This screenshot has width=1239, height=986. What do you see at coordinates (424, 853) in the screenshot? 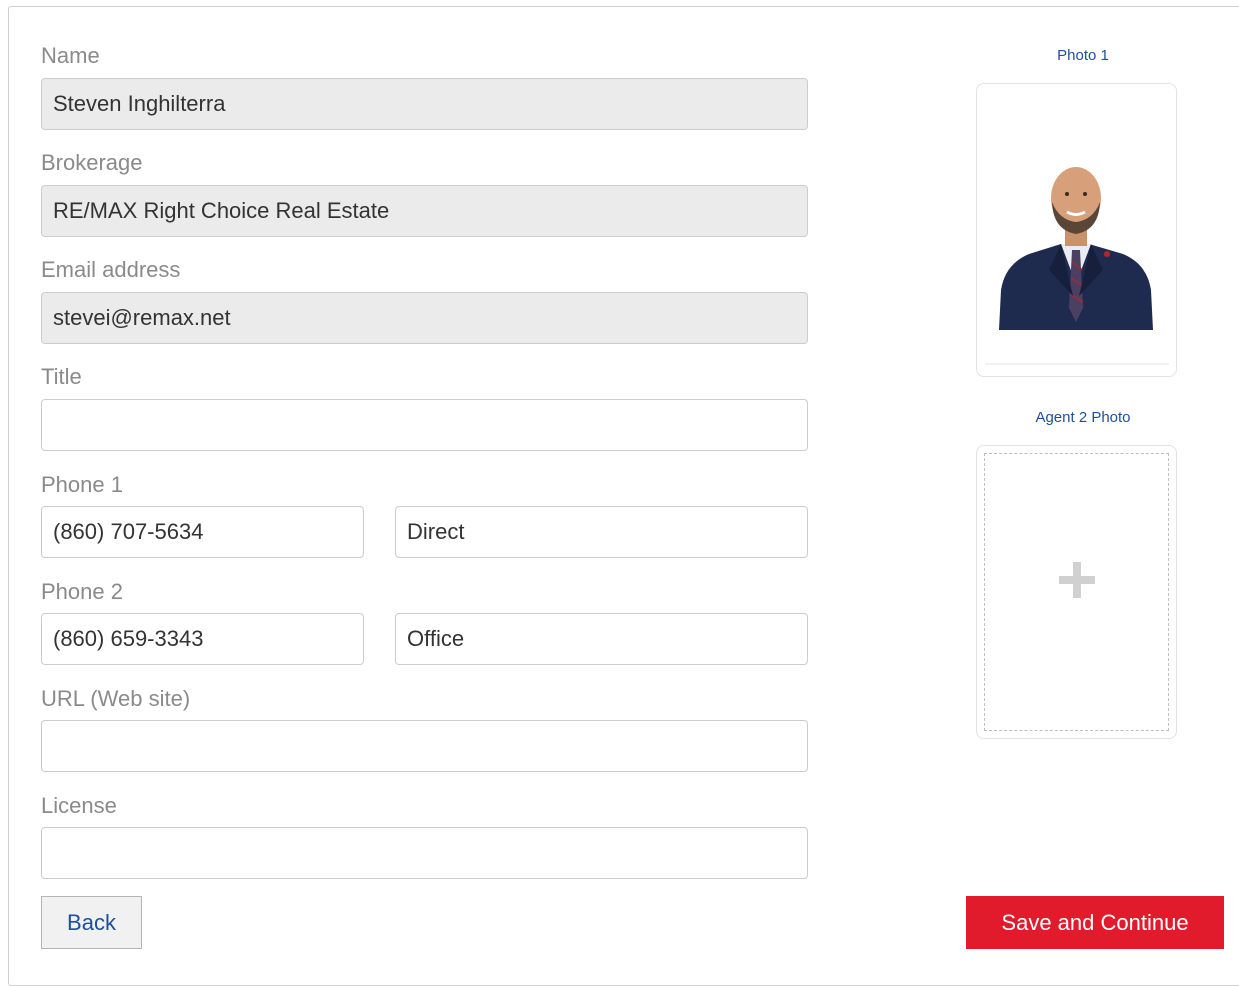
I see `license-field` at bounding box center [424, 853].